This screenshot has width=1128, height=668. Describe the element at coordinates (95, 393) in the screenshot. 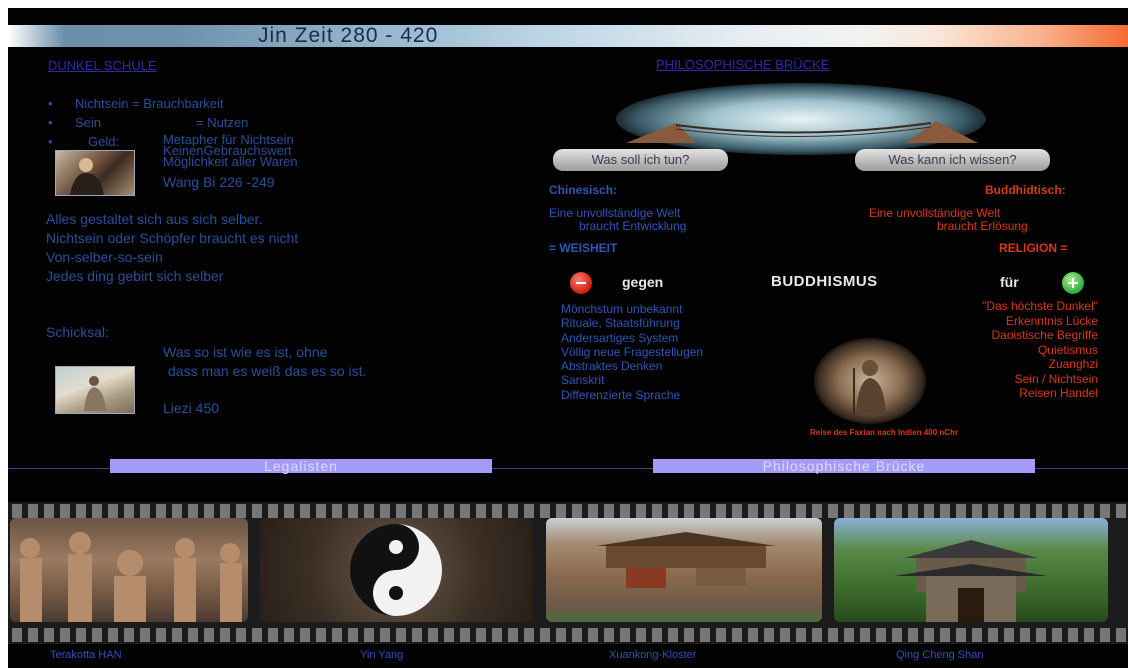

I see `sage-figure-icon` at that location.